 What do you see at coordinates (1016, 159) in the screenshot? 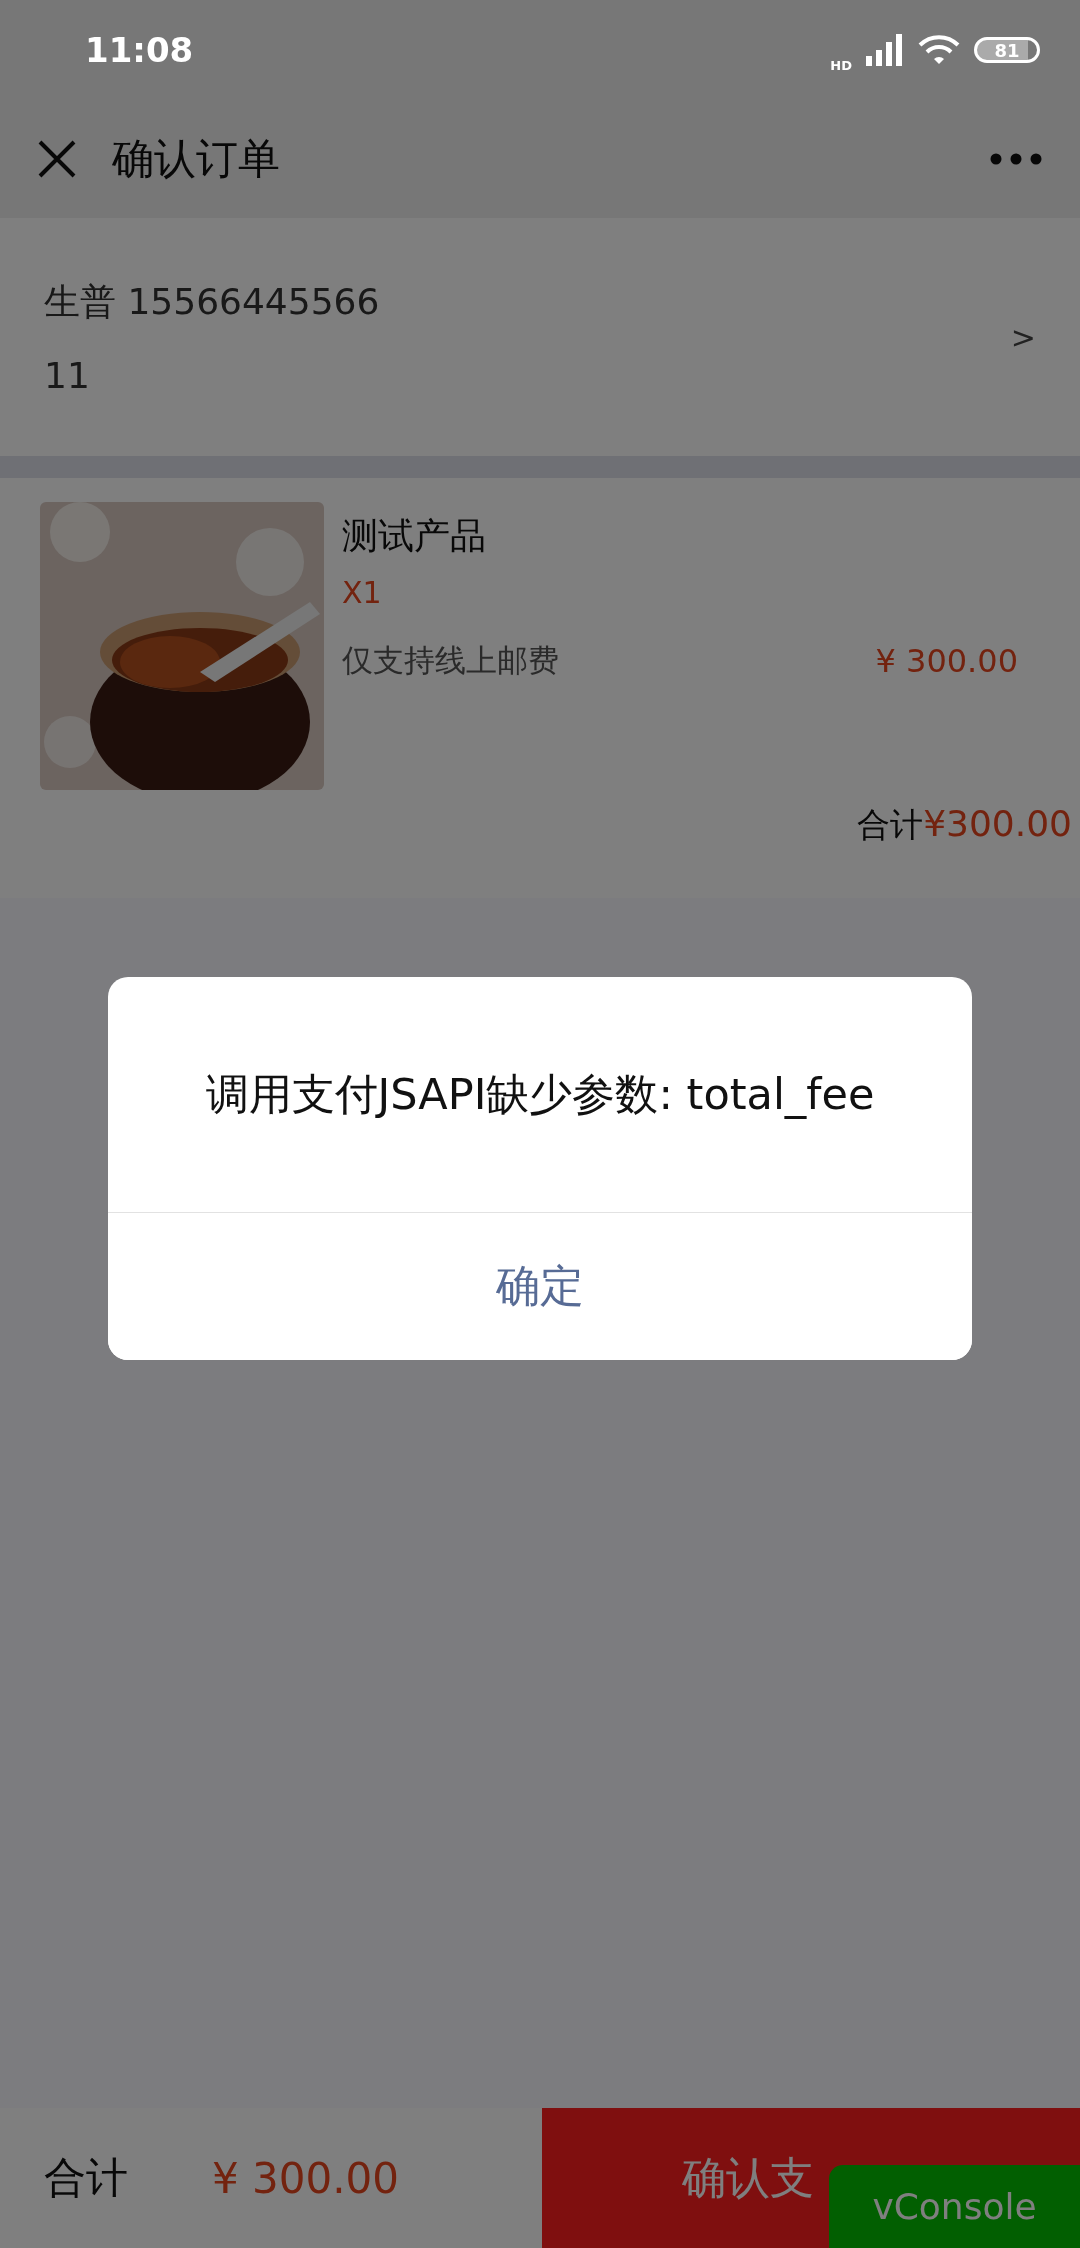
I see `more-icon` at bounding box center [1016, 159].